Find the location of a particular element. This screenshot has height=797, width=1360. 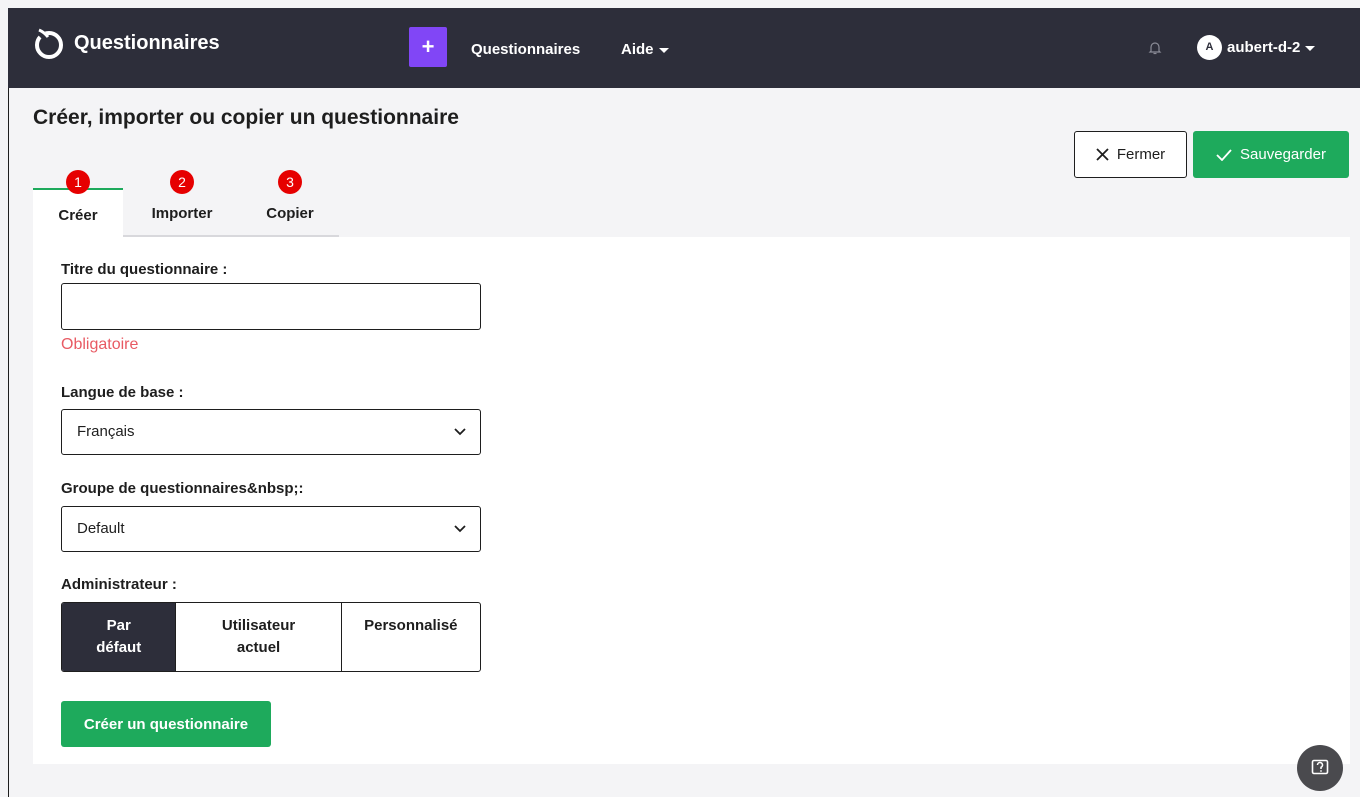

title-field-label: Titre du questionnaire : is located at coordinates (144, 269).